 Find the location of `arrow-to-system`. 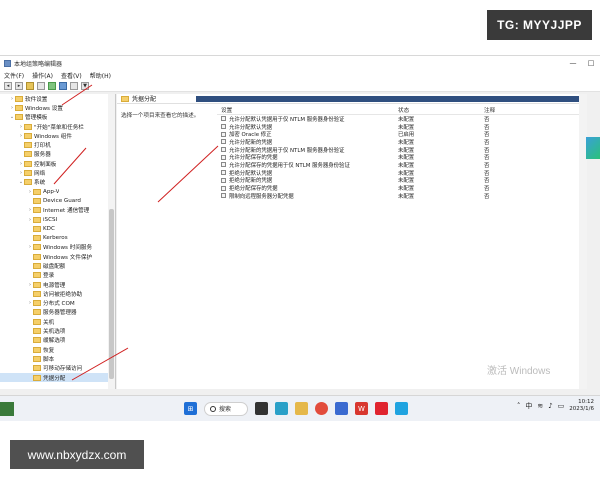

arrow-to-system is located at coordinates (70, 166).